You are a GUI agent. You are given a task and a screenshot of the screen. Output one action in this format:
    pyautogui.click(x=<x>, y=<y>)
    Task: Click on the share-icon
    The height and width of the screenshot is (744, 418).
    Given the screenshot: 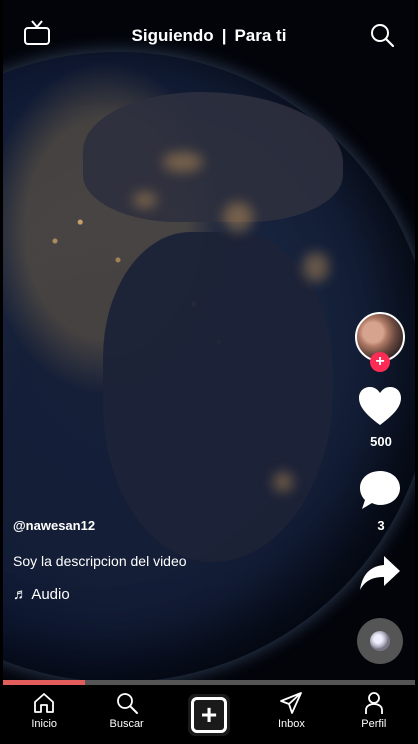 What is the action you would take?
    pyautogui.click(x=380, y=573)
    